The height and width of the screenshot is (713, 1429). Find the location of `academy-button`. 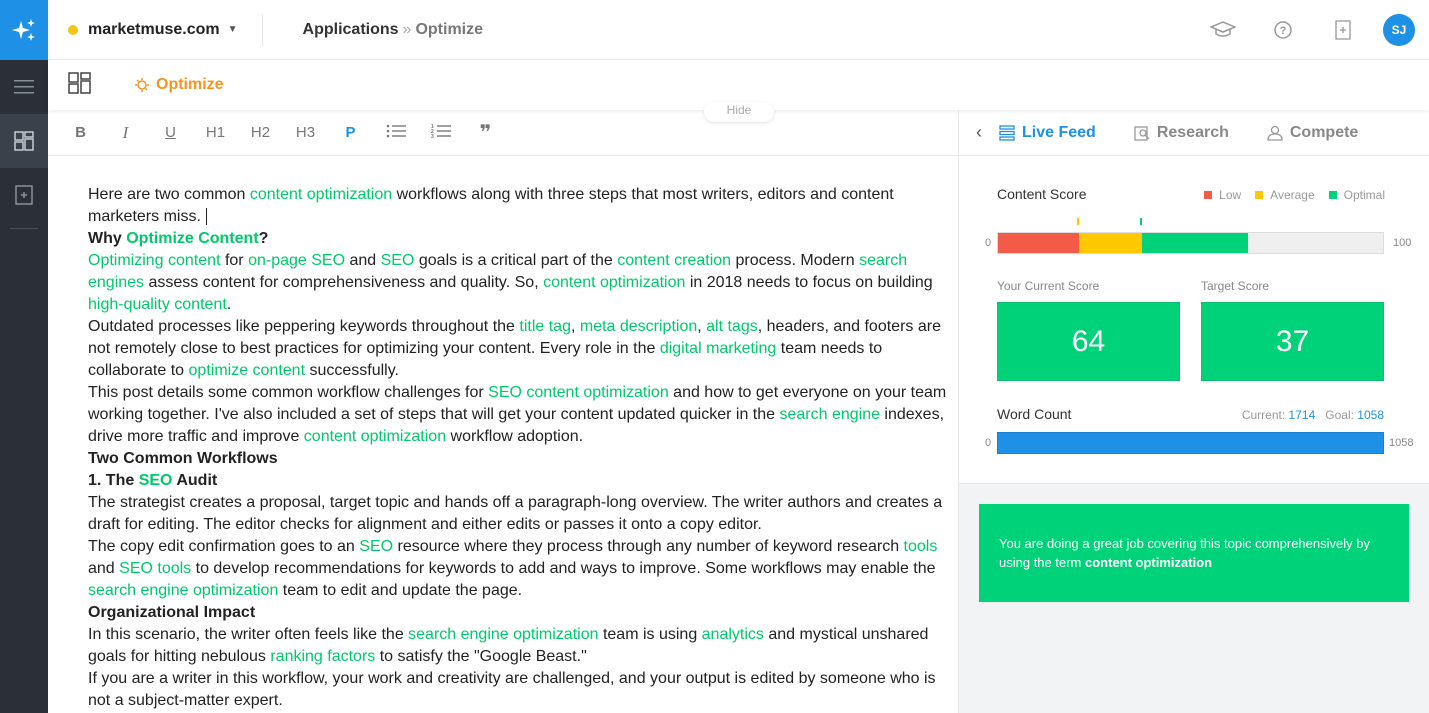

academy-button is located at coordinates (1223, 30).